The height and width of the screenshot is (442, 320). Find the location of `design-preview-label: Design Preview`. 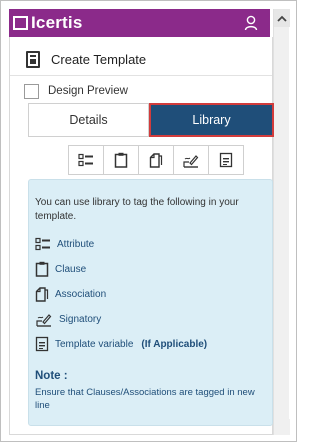

design-preview-label: Design Preview is located at coordinates (88, 91).